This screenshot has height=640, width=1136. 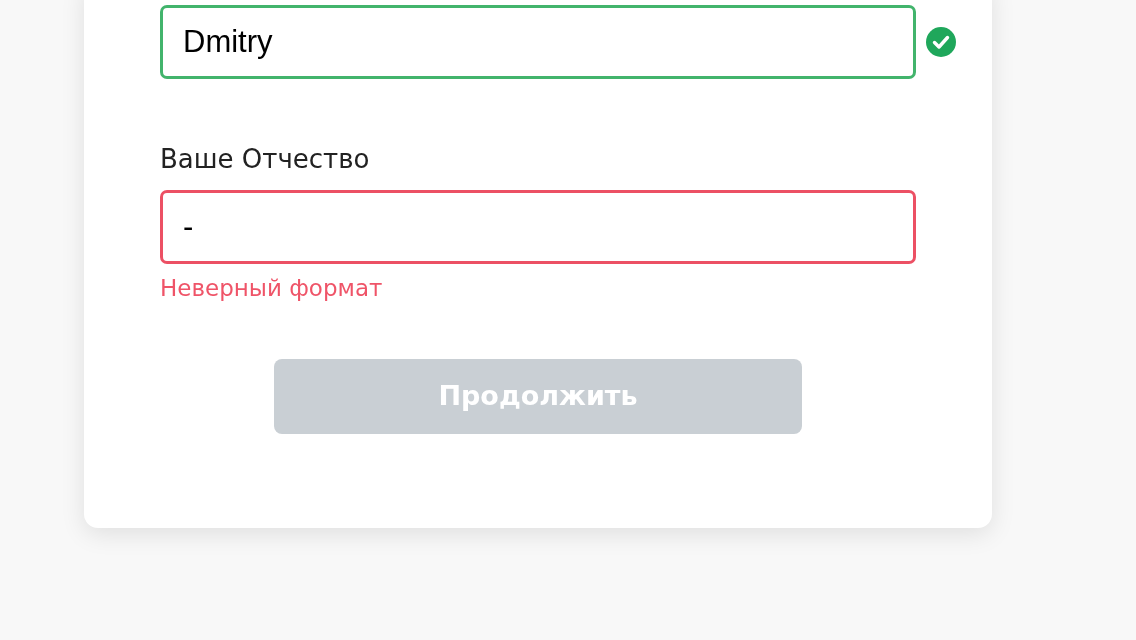 What do you see at coordinates (265, 159) in the screenshot?
I see `field-label: Ваше Отчество` at bounding box center [265, 159].